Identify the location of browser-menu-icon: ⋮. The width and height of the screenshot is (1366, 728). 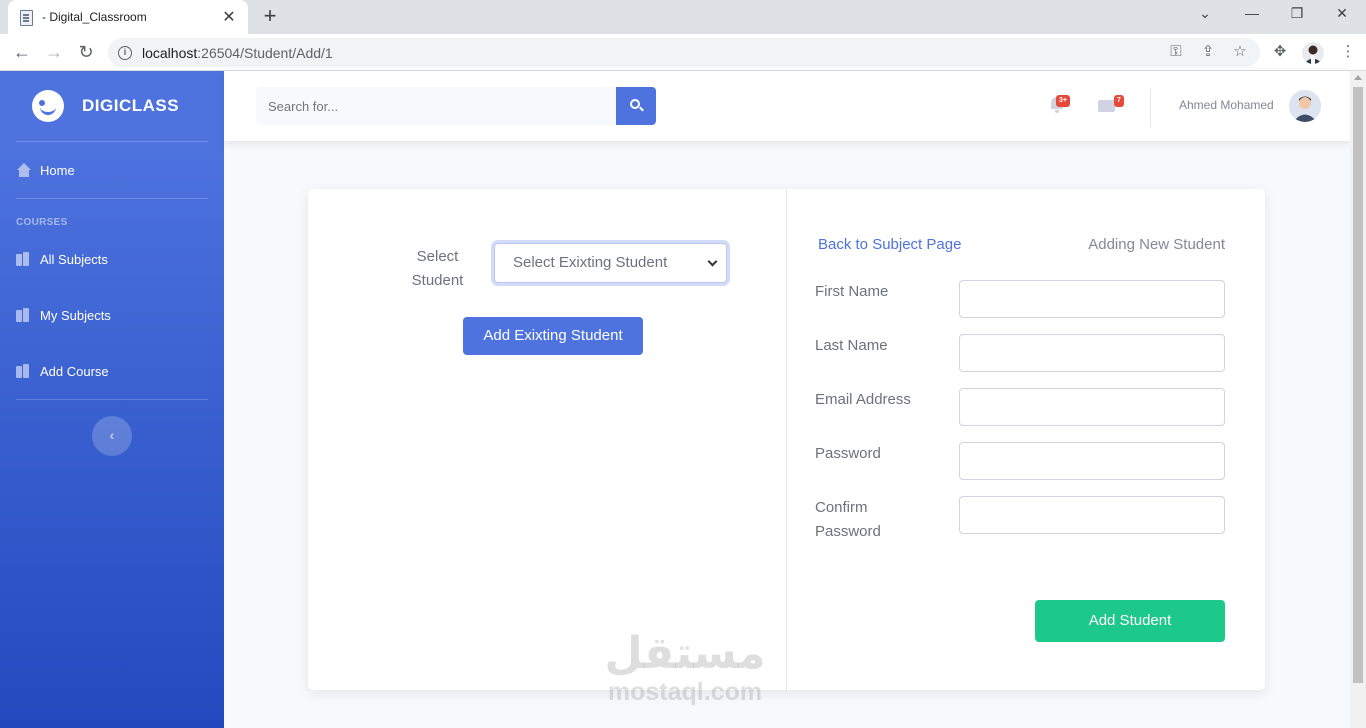
(1348, 52).